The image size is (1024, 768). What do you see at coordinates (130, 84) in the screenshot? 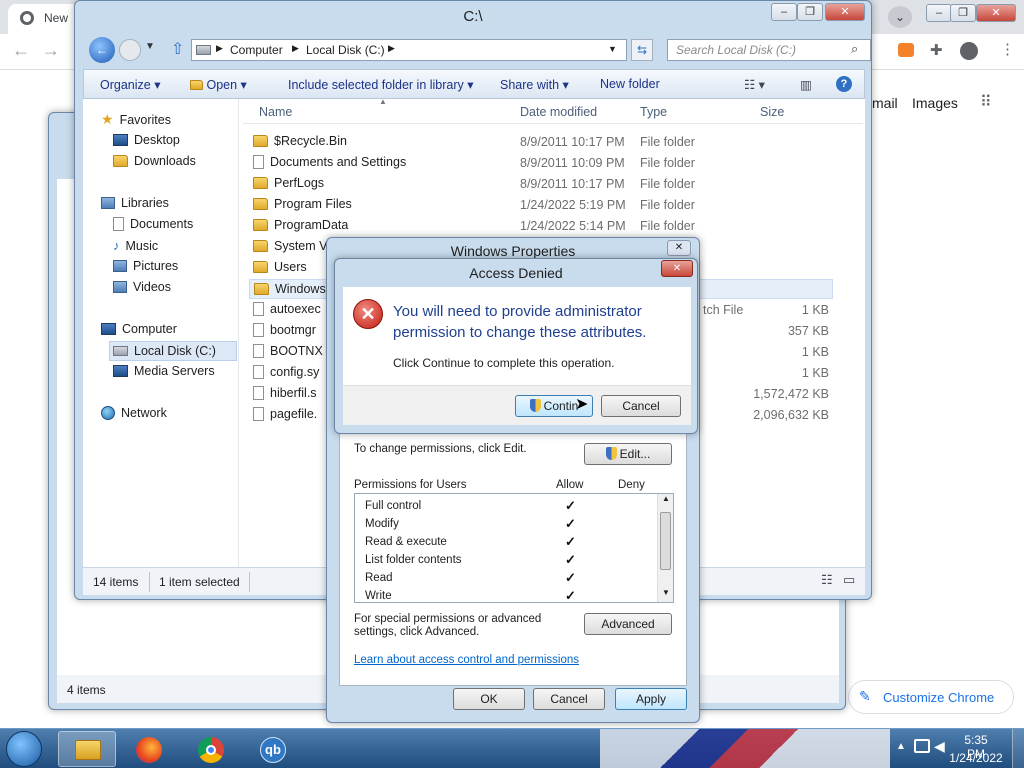
I see `organize-button: Organize ▾` at bounding box center [130, 84].